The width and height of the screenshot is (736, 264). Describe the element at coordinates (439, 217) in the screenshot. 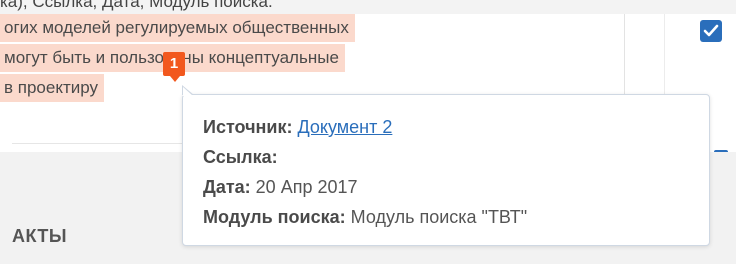

I see `module-value: Модуль поиска "ТВТ"` at that location.